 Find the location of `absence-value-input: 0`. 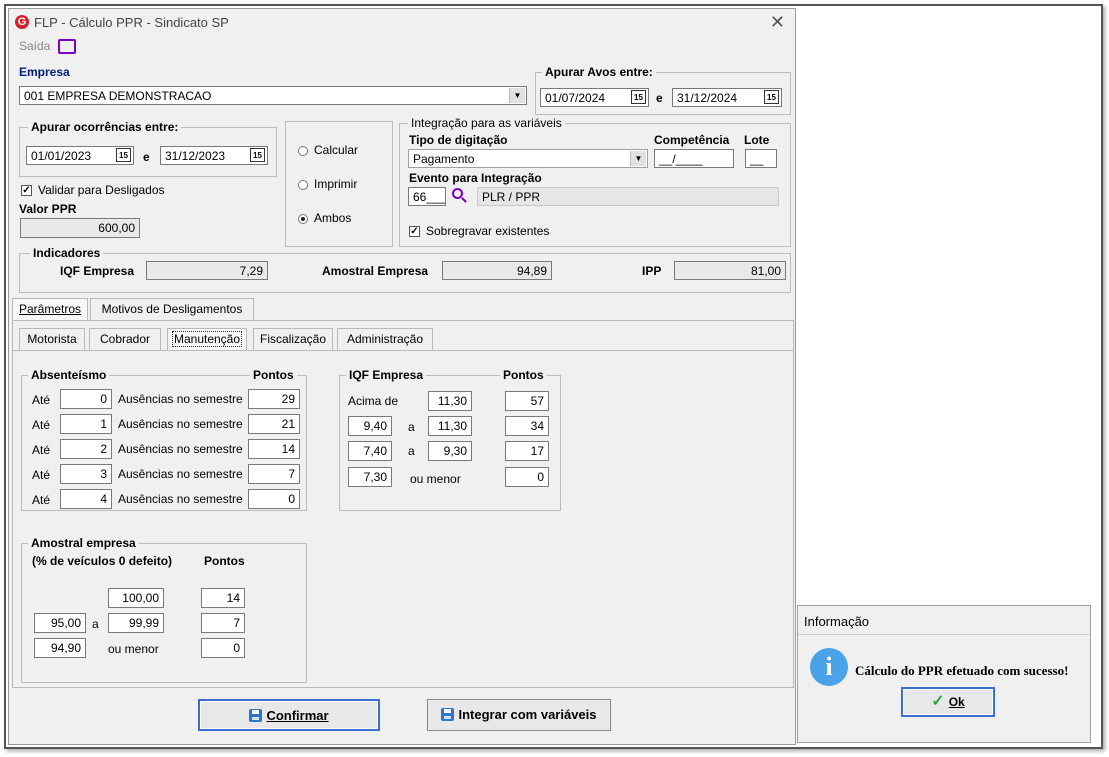

absence-value-input: 0 is located at coordinates (86, 399).